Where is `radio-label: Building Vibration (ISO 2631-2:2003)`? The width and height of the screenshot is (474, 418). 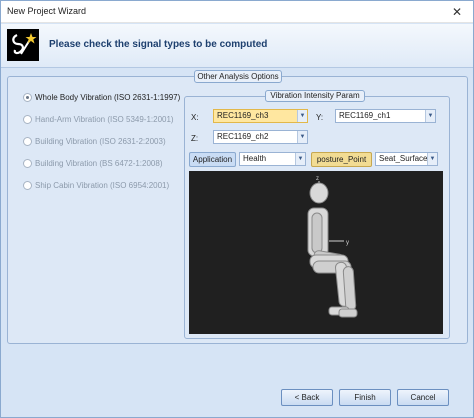
radio-label: Building Vibration (ISO 2631-2:2003) is located at coordinates (100, 141).